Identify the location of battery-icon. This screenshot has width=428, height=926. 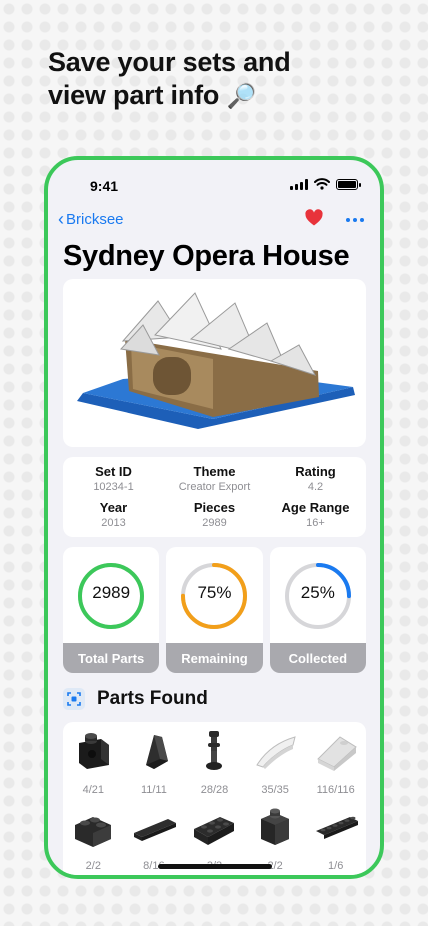
(348, 184).